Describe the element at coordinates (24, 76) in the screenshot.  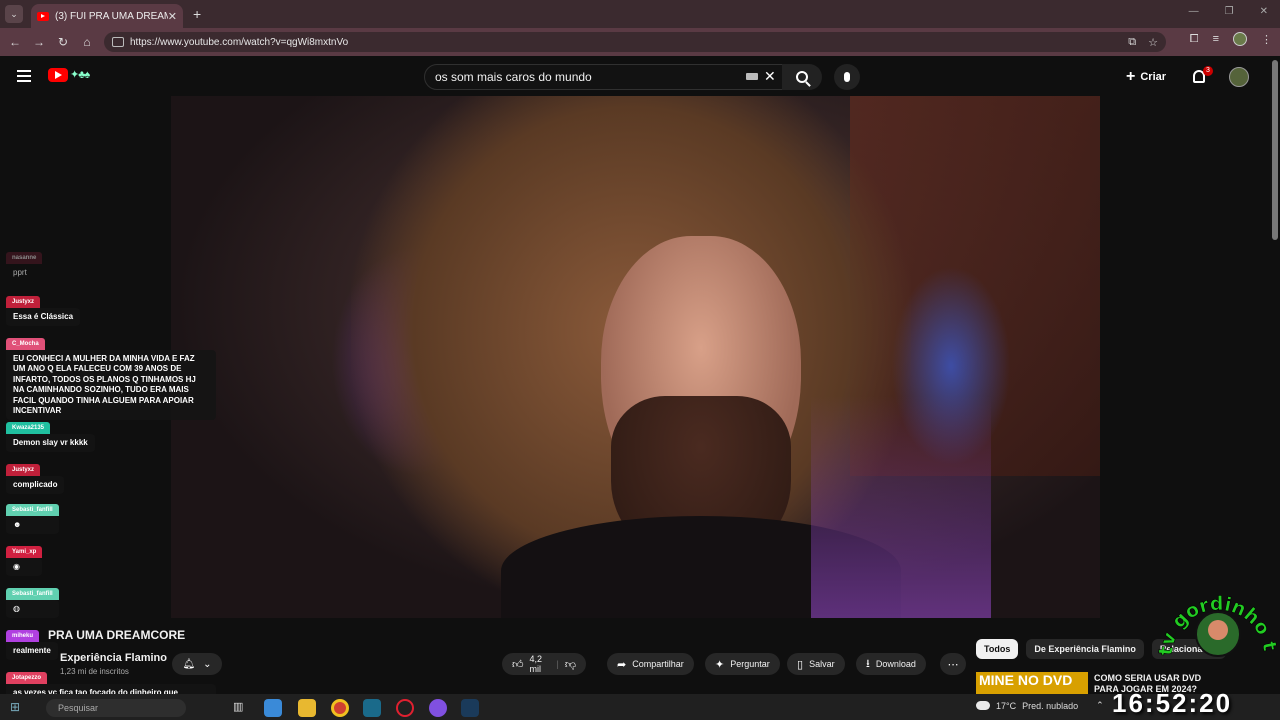
I see `hamburger-menu-icon` at that location.